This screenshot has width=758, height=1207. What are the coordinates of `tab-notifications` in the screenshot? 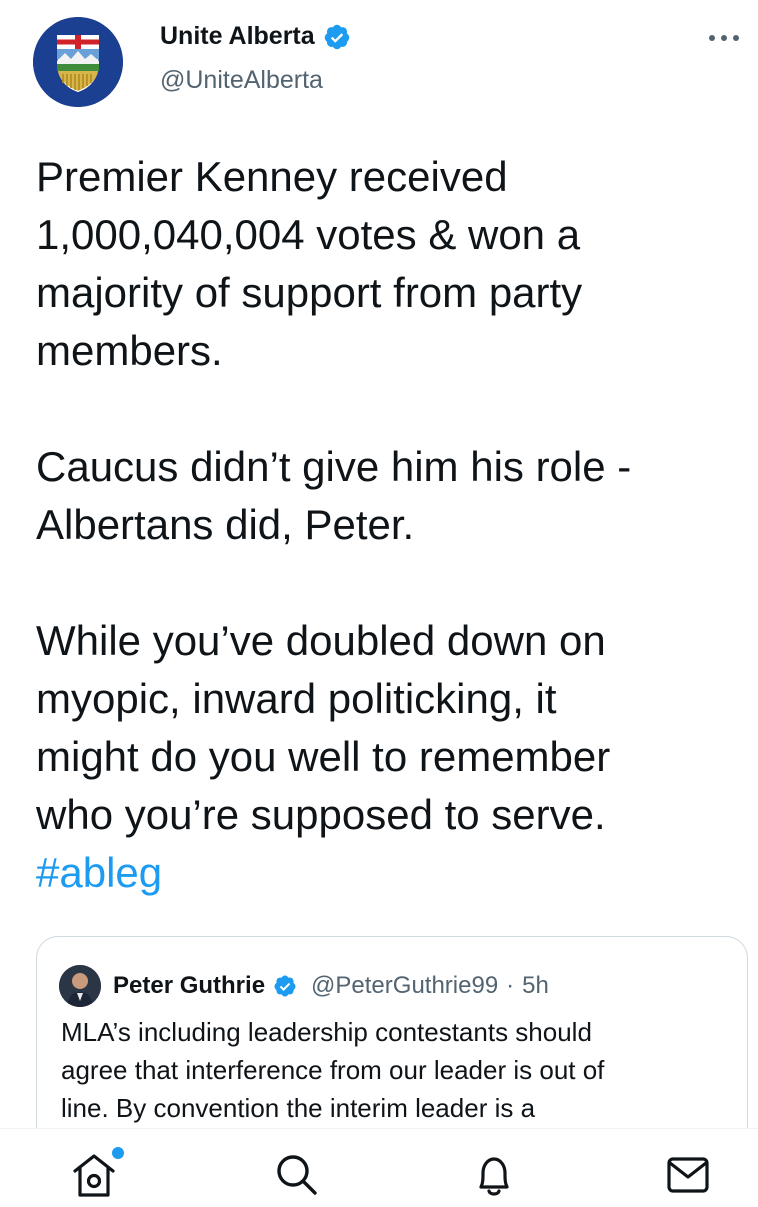 It's located at (494, 1179).